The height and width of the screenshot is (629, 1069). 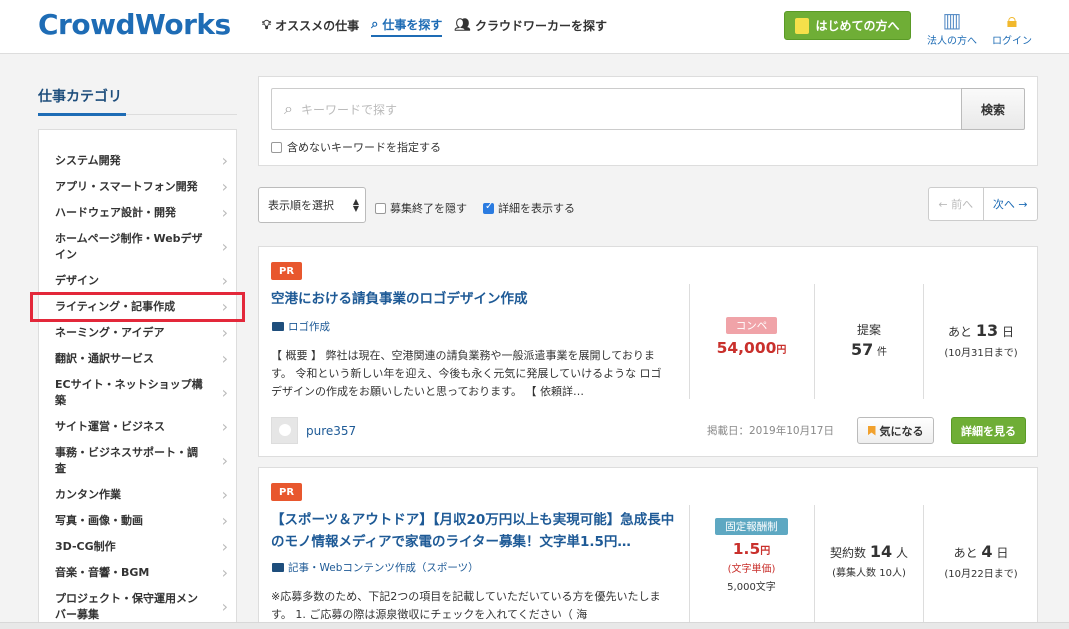 I want to click on proposals-label: 提案, so click(x=868, y=330).